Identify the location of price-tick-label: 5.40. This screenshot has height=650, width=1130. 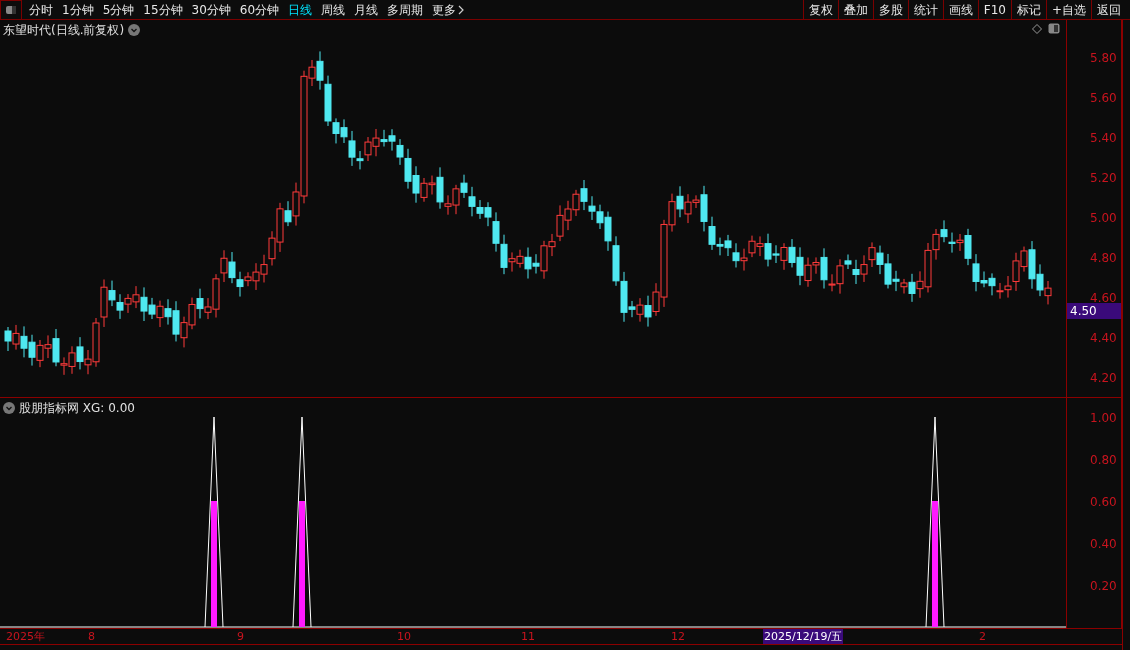
(1103, 138).